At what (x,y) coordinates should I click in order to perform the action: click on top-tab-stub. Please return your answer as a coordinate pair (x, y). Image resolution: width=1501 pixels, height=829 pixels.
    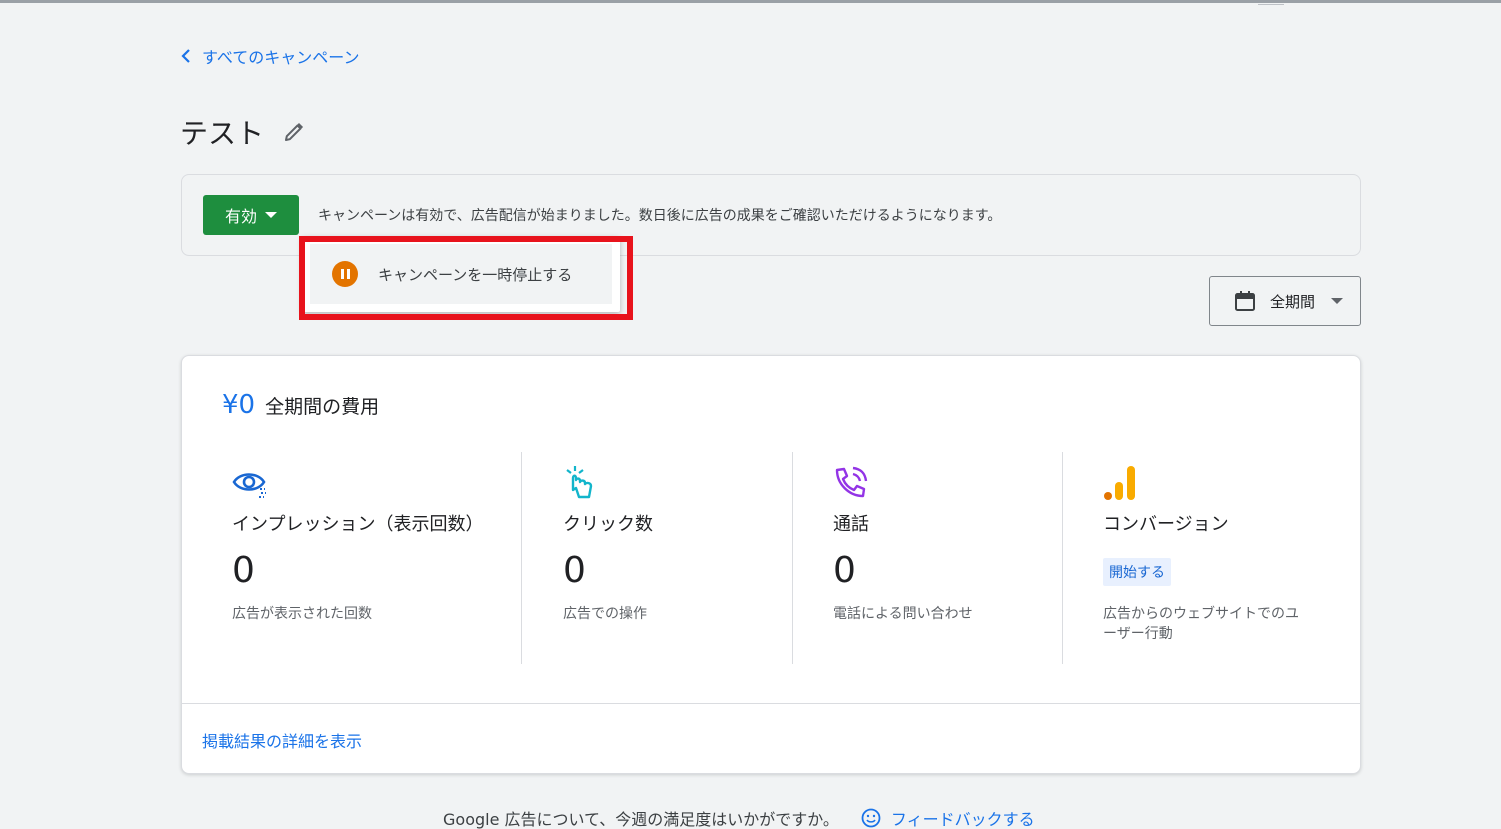
    Looking at the image, I should click on (1271, 2).